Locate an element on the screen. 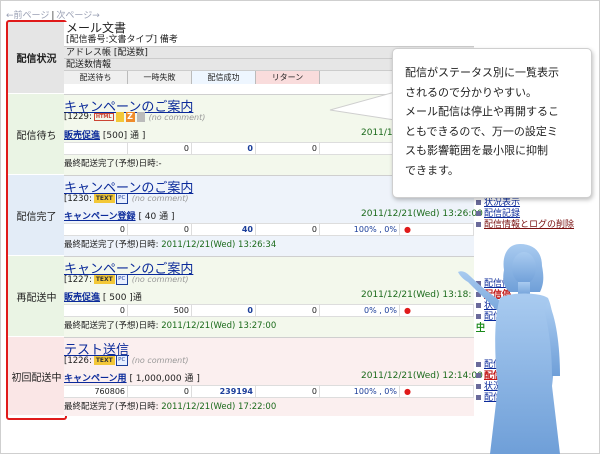  bubble-line: メール配信は停止や再開するこ is located at coordinates (482, 111).